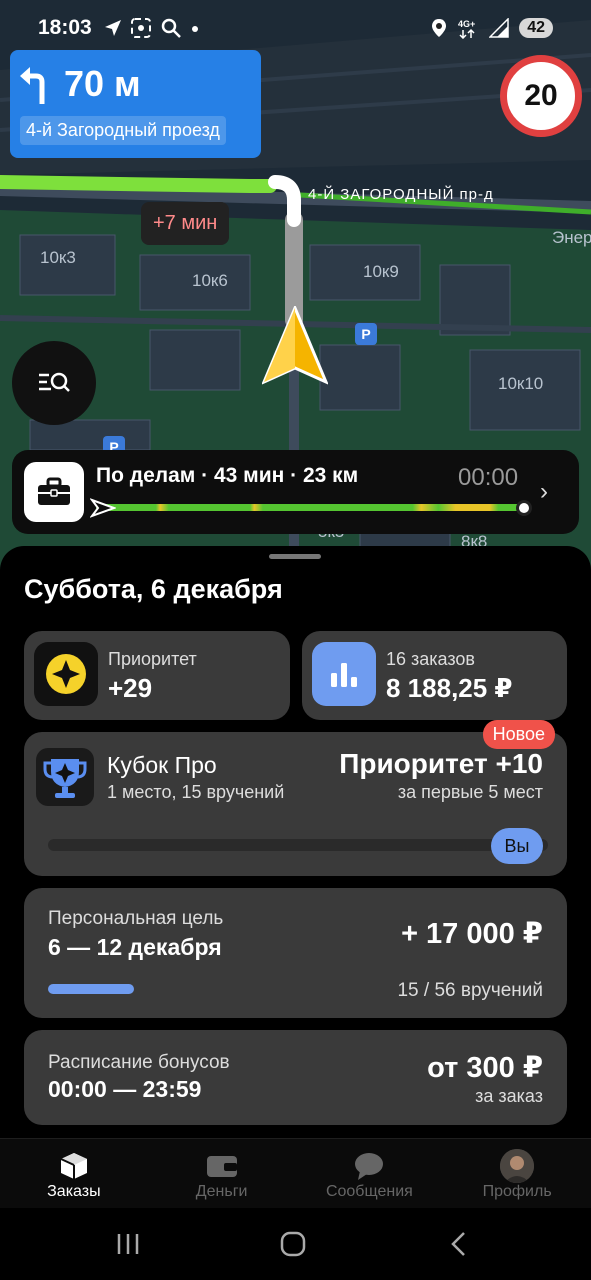  What do you see at coordinates (153, 589) in the screenshot?
I see `sheet-date: Суббота, 6 декабря` at bounding box center [153, 589].